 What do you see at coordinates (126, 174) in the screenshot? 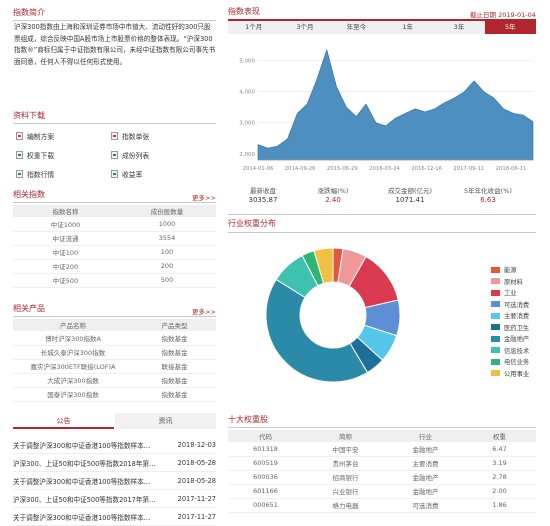
I see `download-returns: 收益率` at bounding box center [126, 174].